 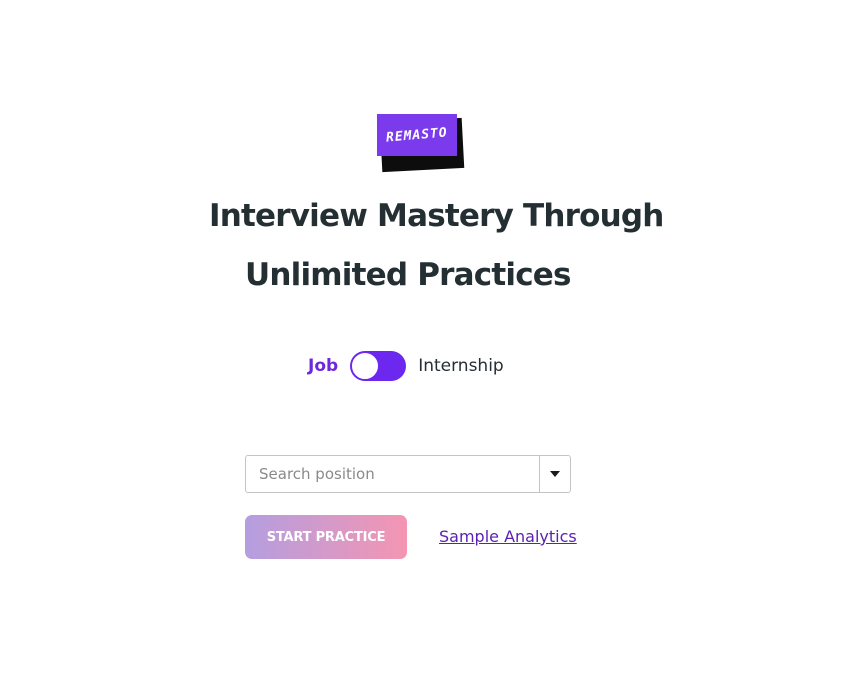 I want to click on position-select, so click(x=408, y=474).